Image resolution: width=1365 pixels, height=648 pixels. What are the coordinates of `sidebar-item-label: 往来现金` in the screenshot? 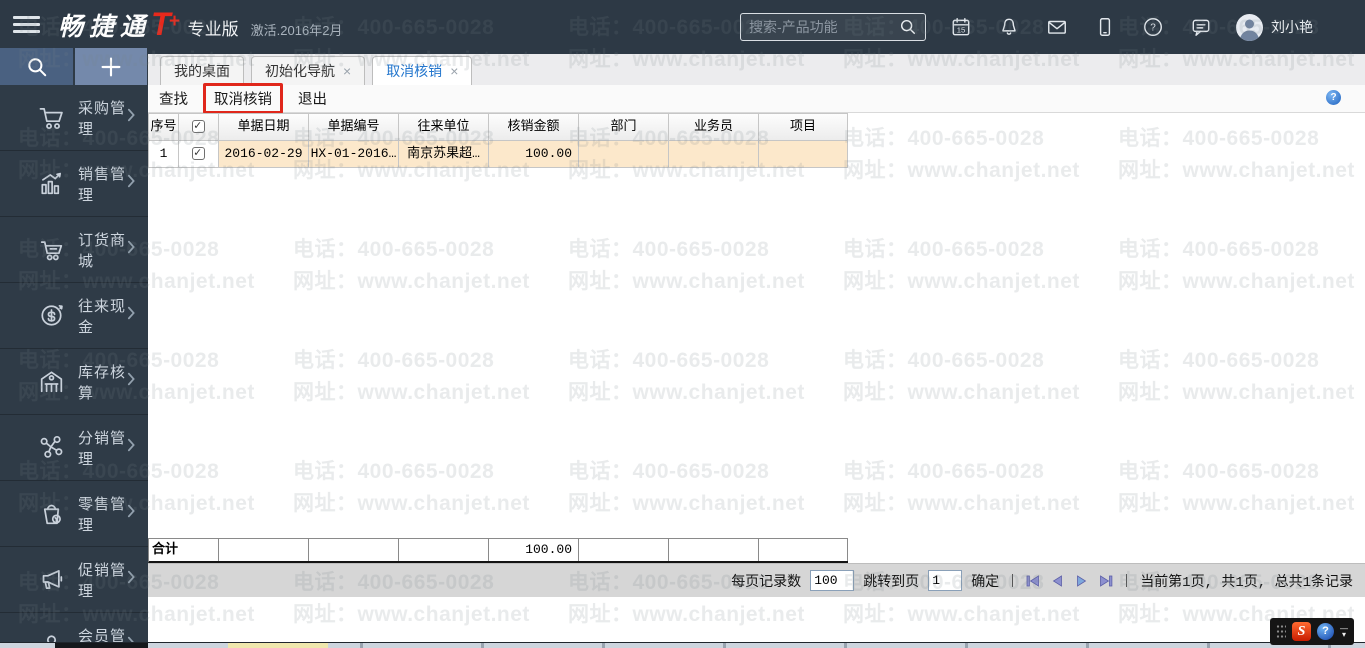 It's located at (102, 316).